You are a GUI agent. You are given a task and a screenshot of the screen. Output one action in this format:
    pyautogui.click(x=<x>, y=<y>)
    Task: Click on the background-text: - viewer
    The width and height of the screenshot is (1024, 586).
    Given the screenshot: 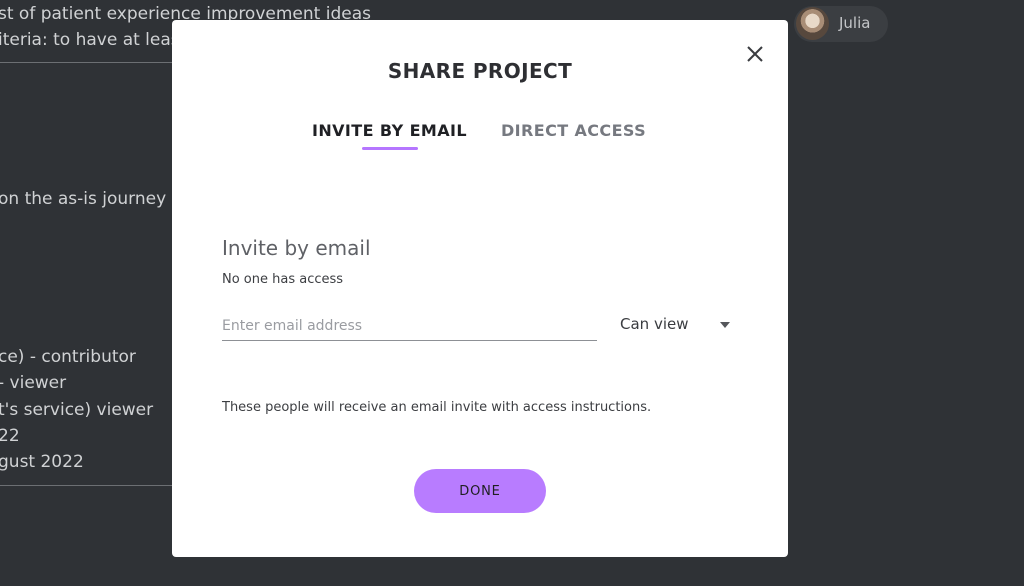 What is the action you would take?
    pyautogui.click(x=33, y=383)
    